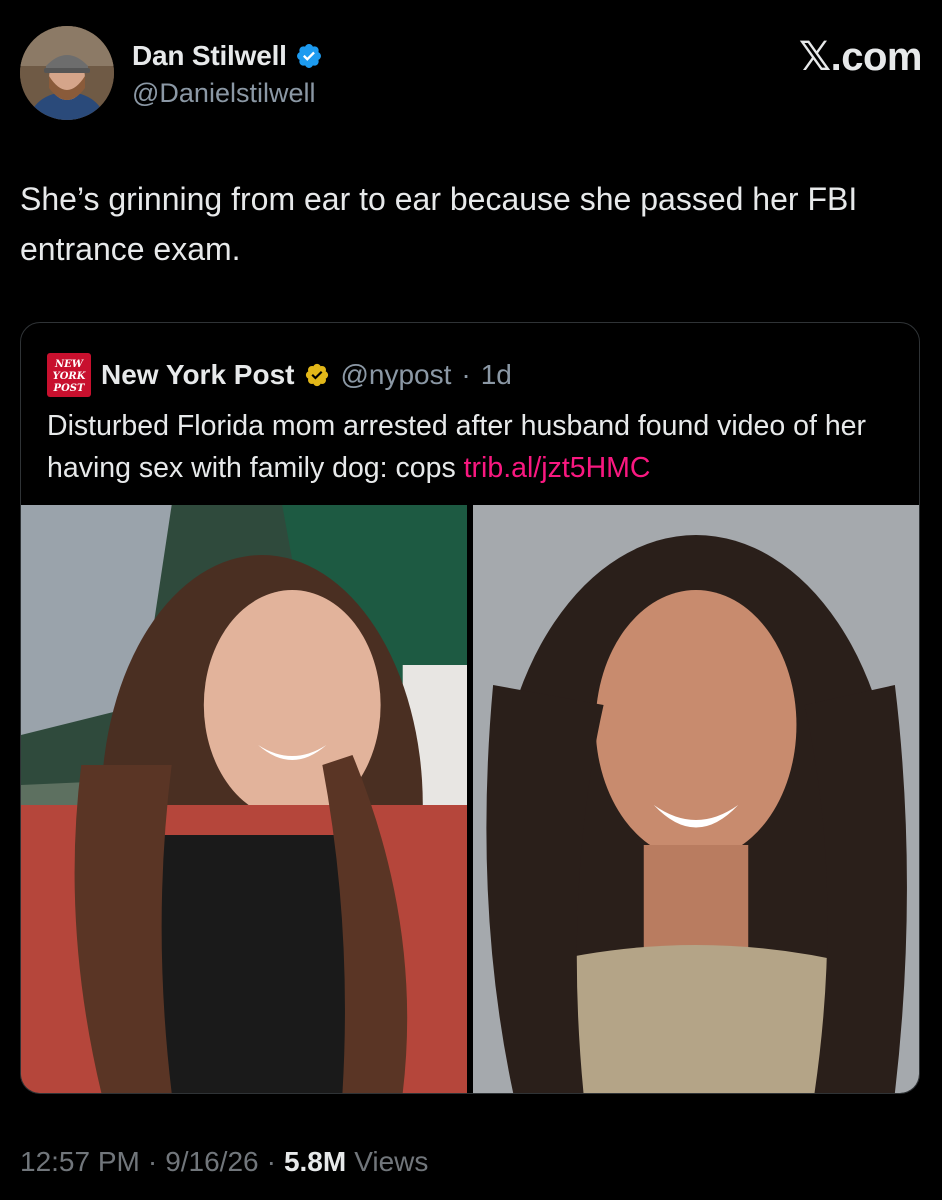 This screenshot has height=1200, width=942. I want to click on avatar-image, so click(67, 73).